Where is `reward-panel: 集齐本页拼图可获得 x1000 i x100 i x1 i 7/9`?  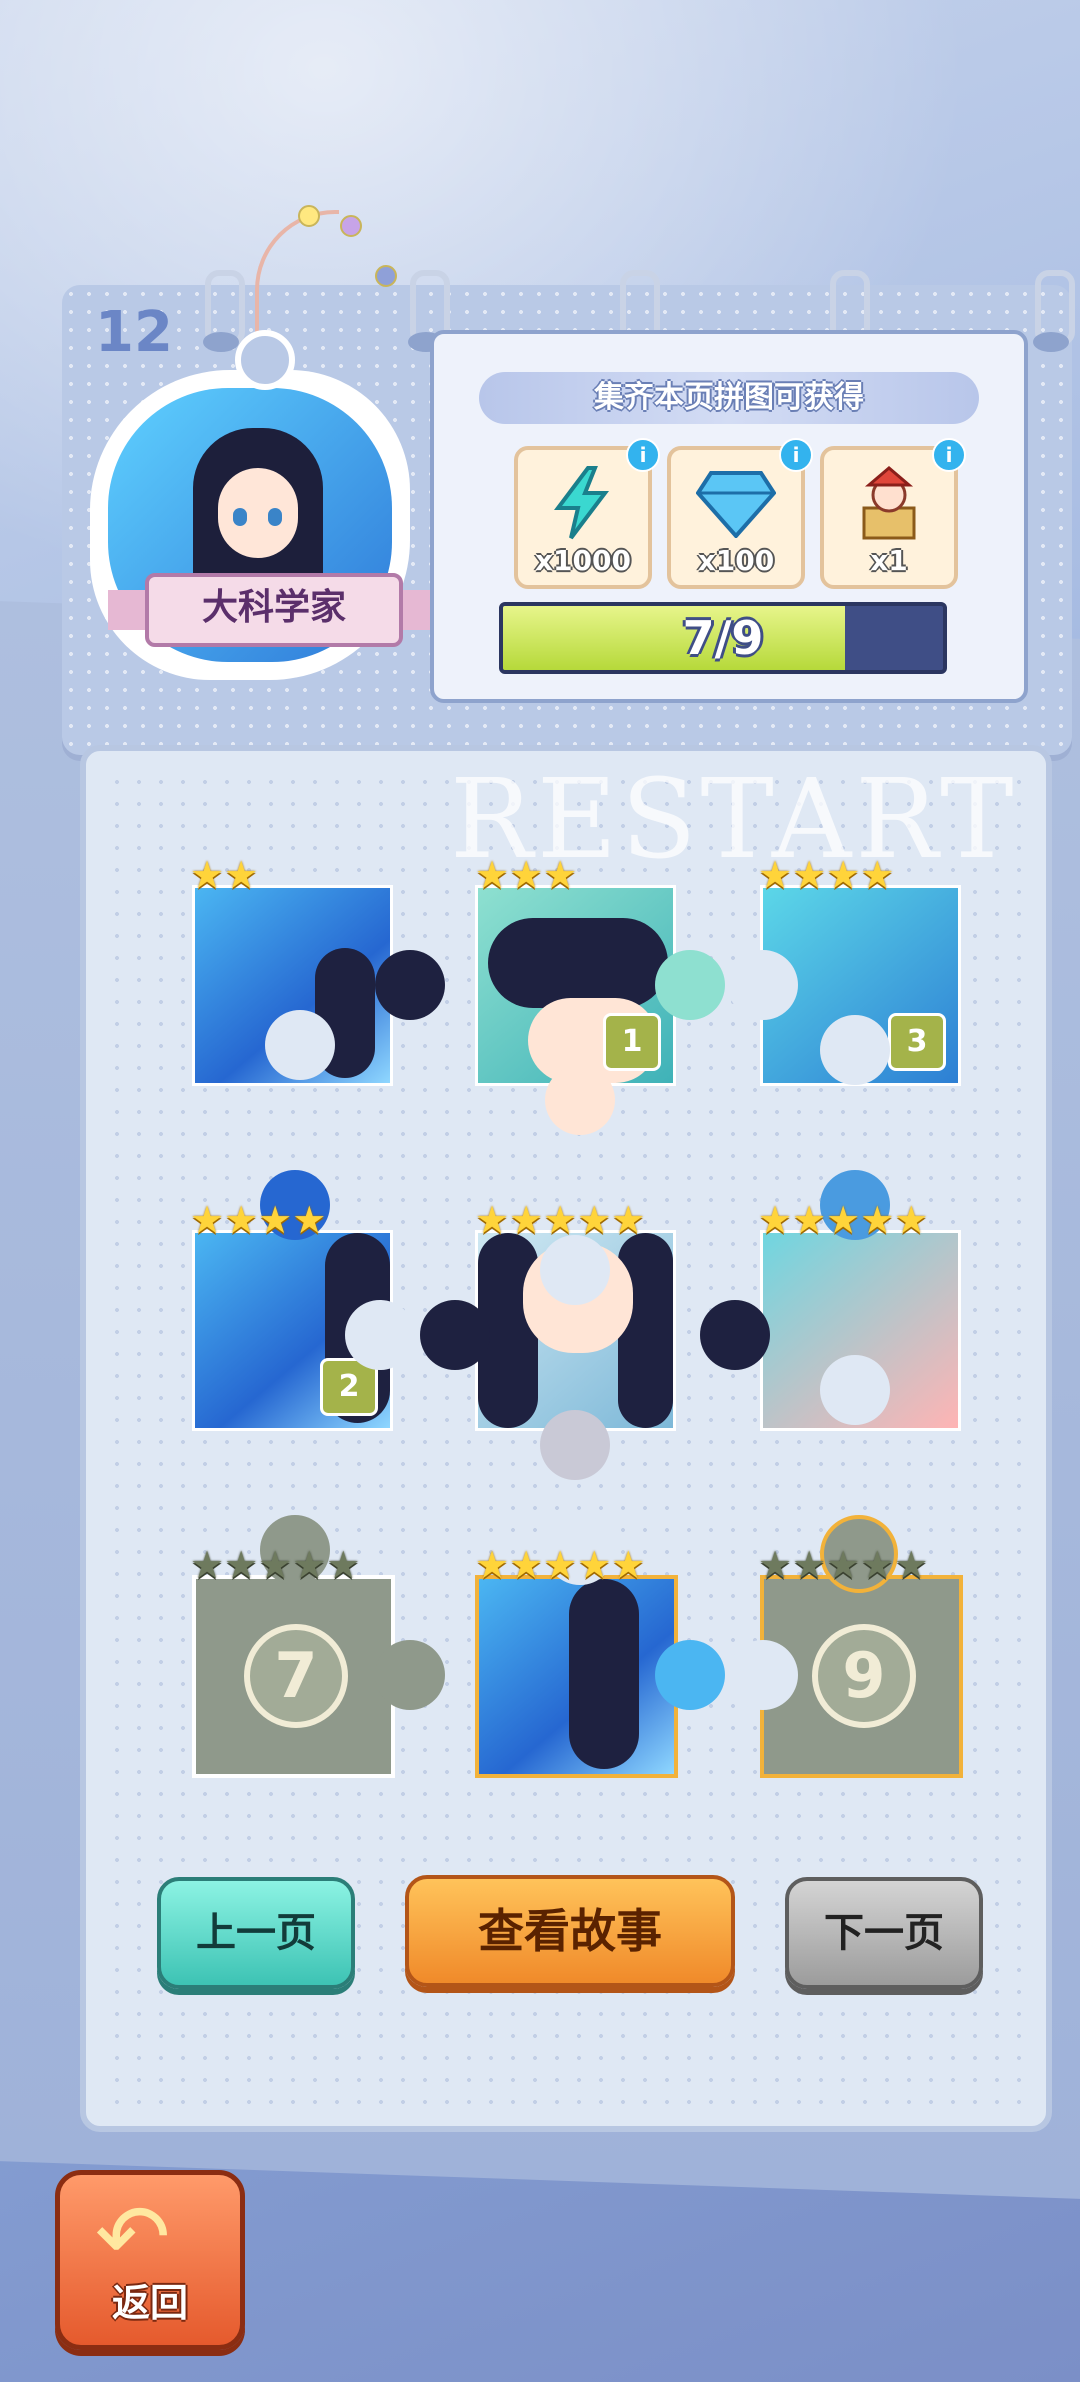
reward-panel: 集齐本页拼图可获得 x1000 i x100 i x1 i 7/9 is located at coordinates (729, 516).